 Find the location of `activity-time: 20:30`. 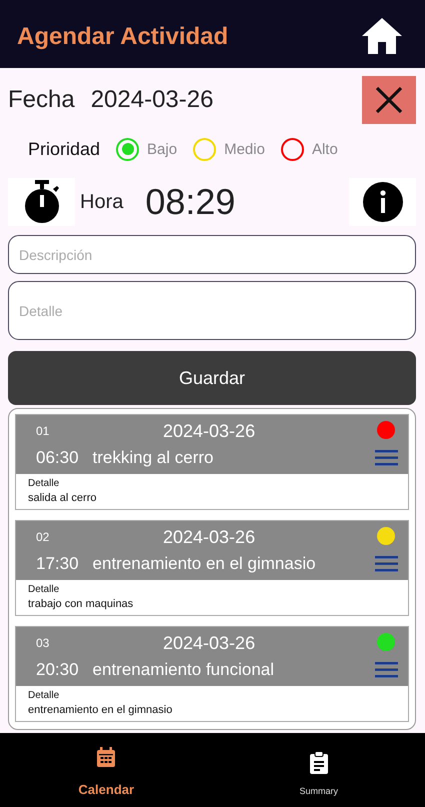

activity-time: 20:30 is located at coordinates (57, 670).